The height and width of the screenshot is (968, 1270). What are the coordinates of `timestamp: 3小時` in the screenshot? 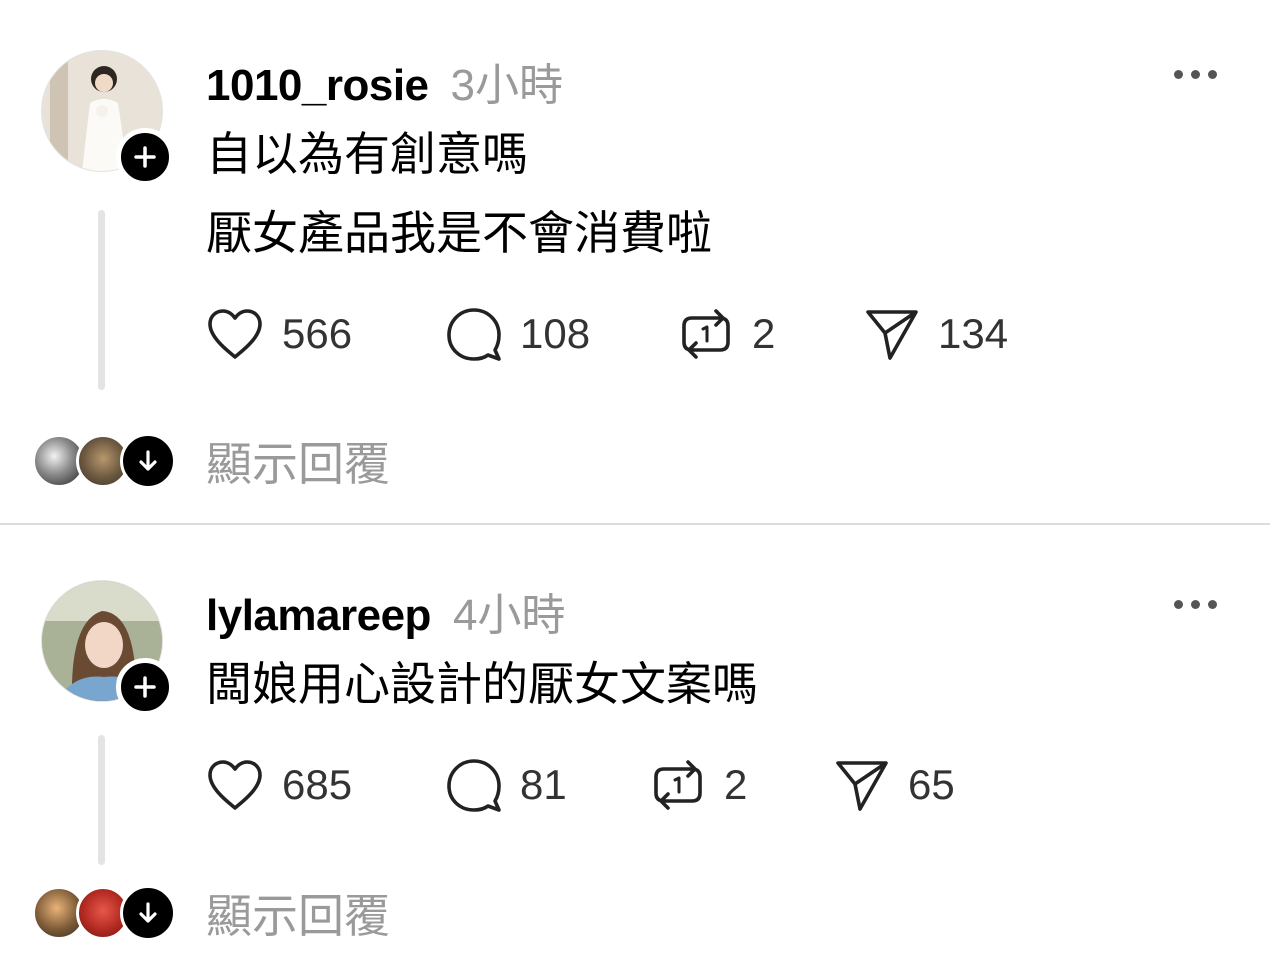 It's located at (507, 85).